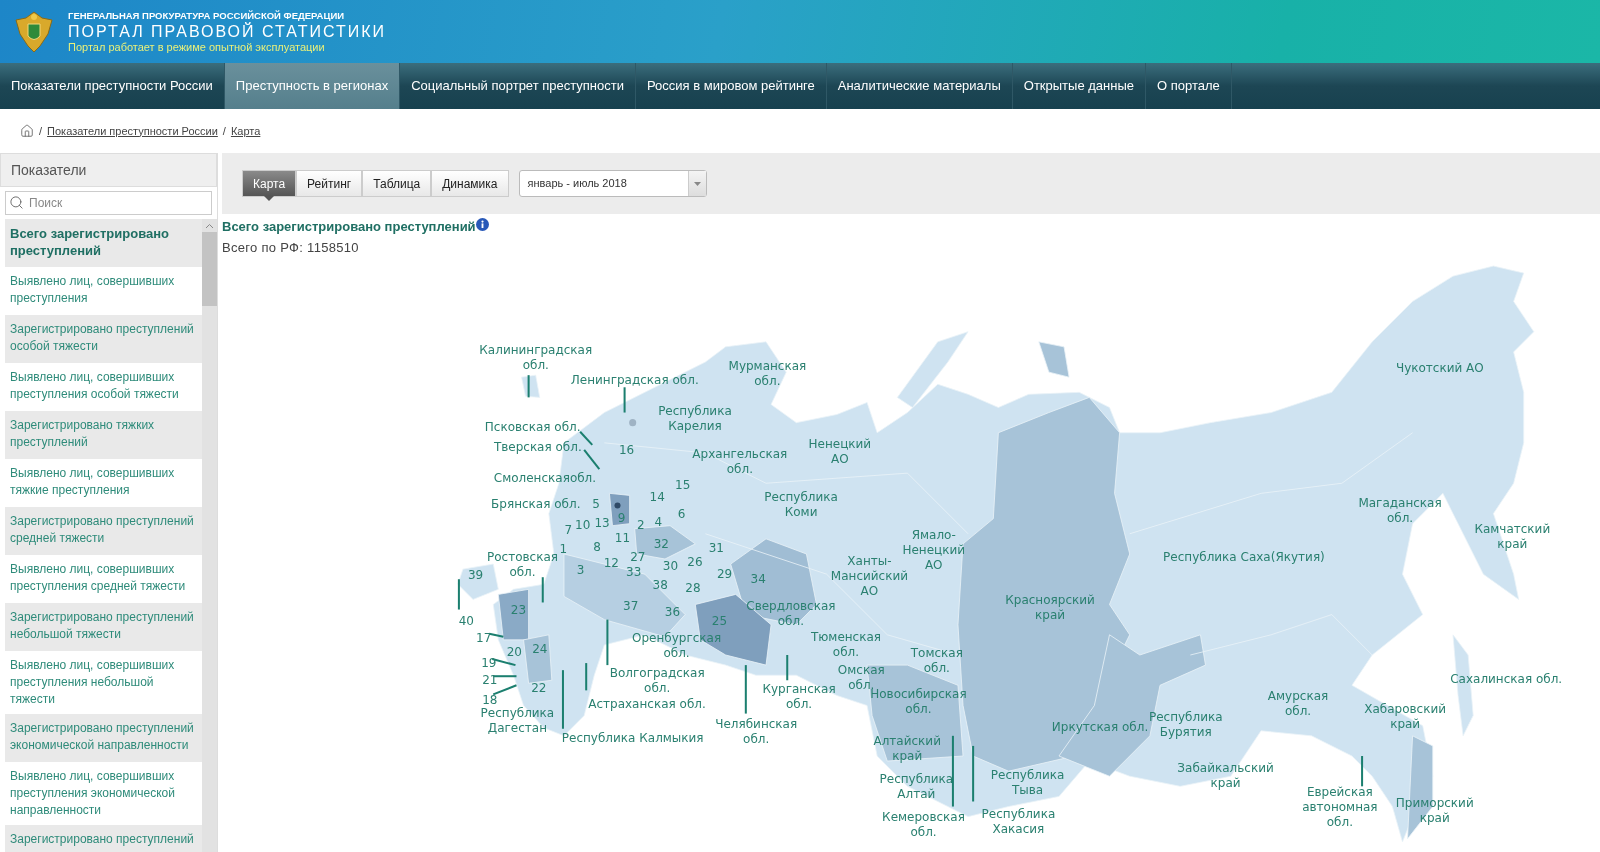  I want to click on region-label: Астраханская обл., so click(647, 704).